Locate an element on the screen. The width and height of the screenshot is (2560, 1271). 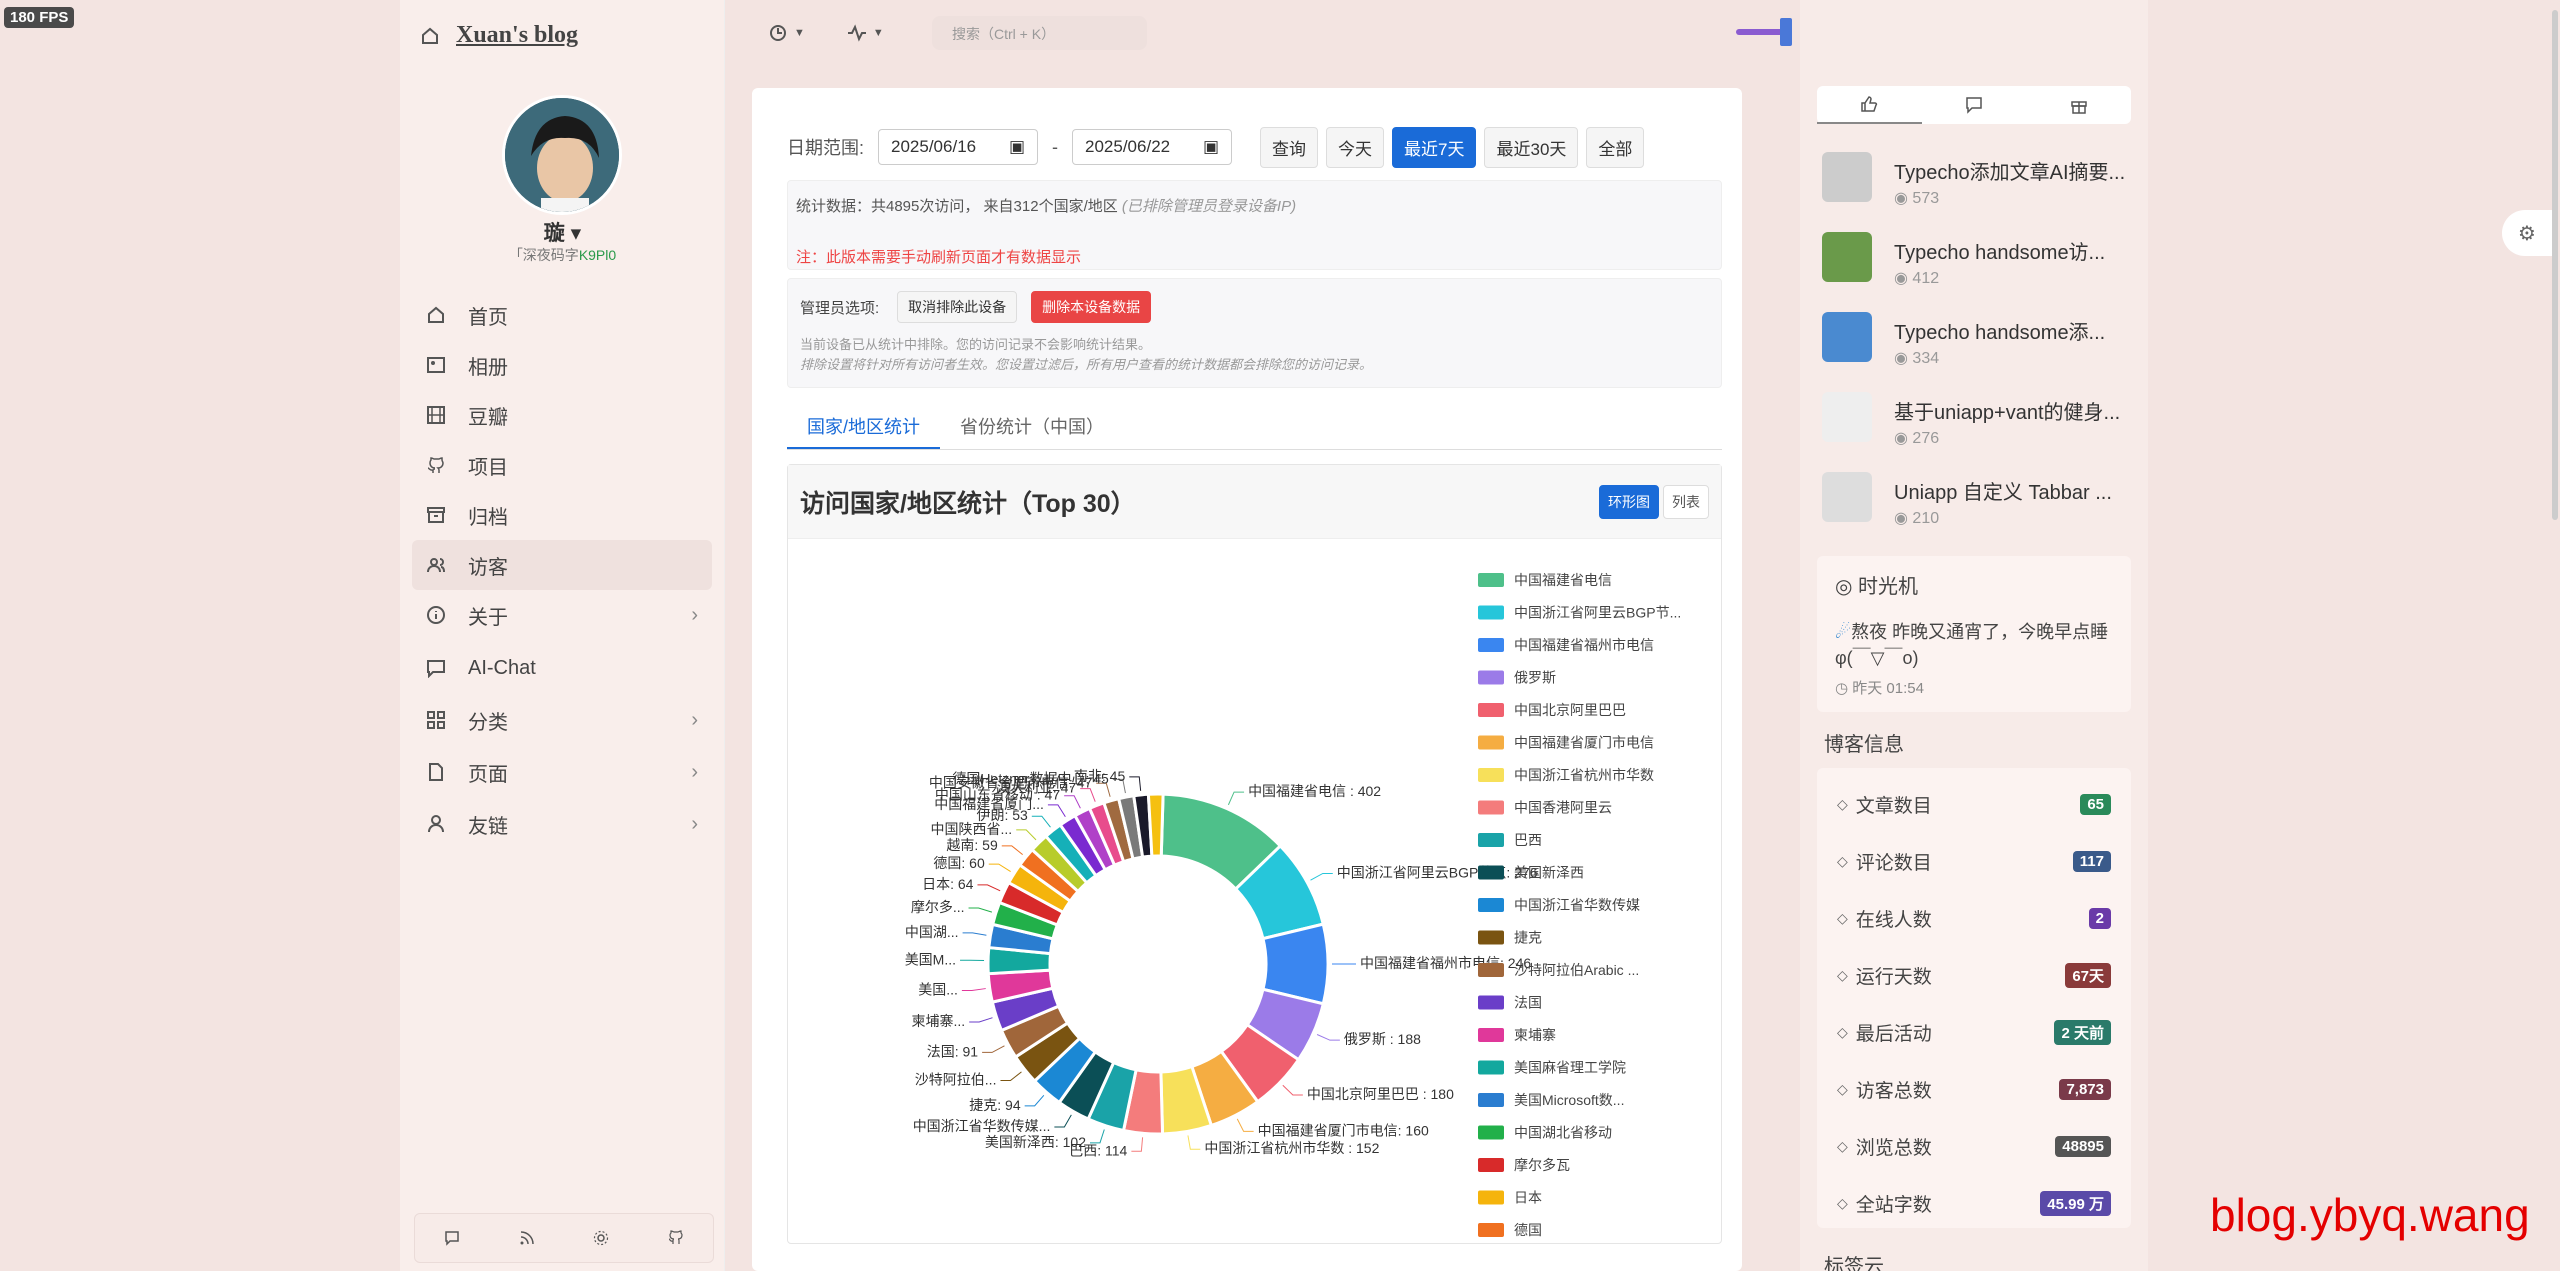
tab-comments is located at coordinates (1974, 105).